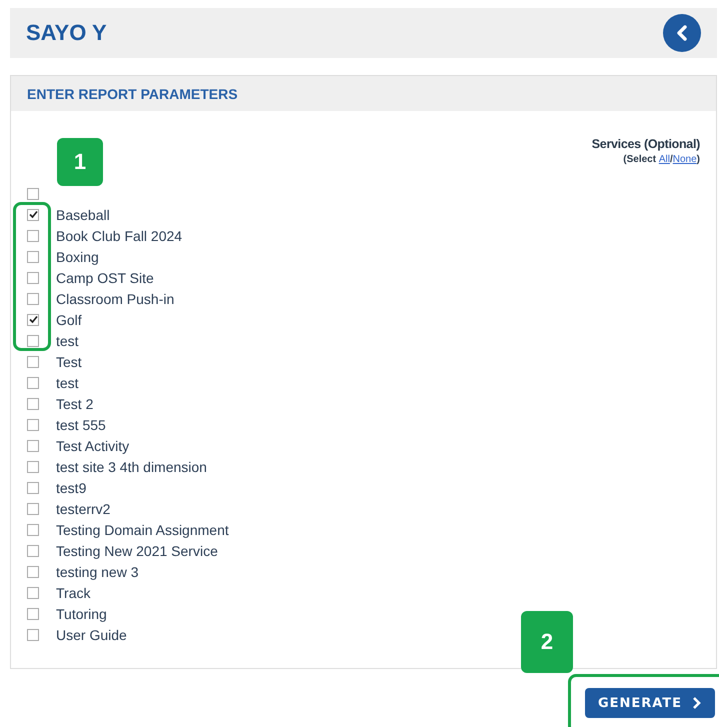 This screenshot has width=719, height=727. Describe the element at coordinates (91, 634) in the screenshot. I see `service-label: User Guide` at that location.